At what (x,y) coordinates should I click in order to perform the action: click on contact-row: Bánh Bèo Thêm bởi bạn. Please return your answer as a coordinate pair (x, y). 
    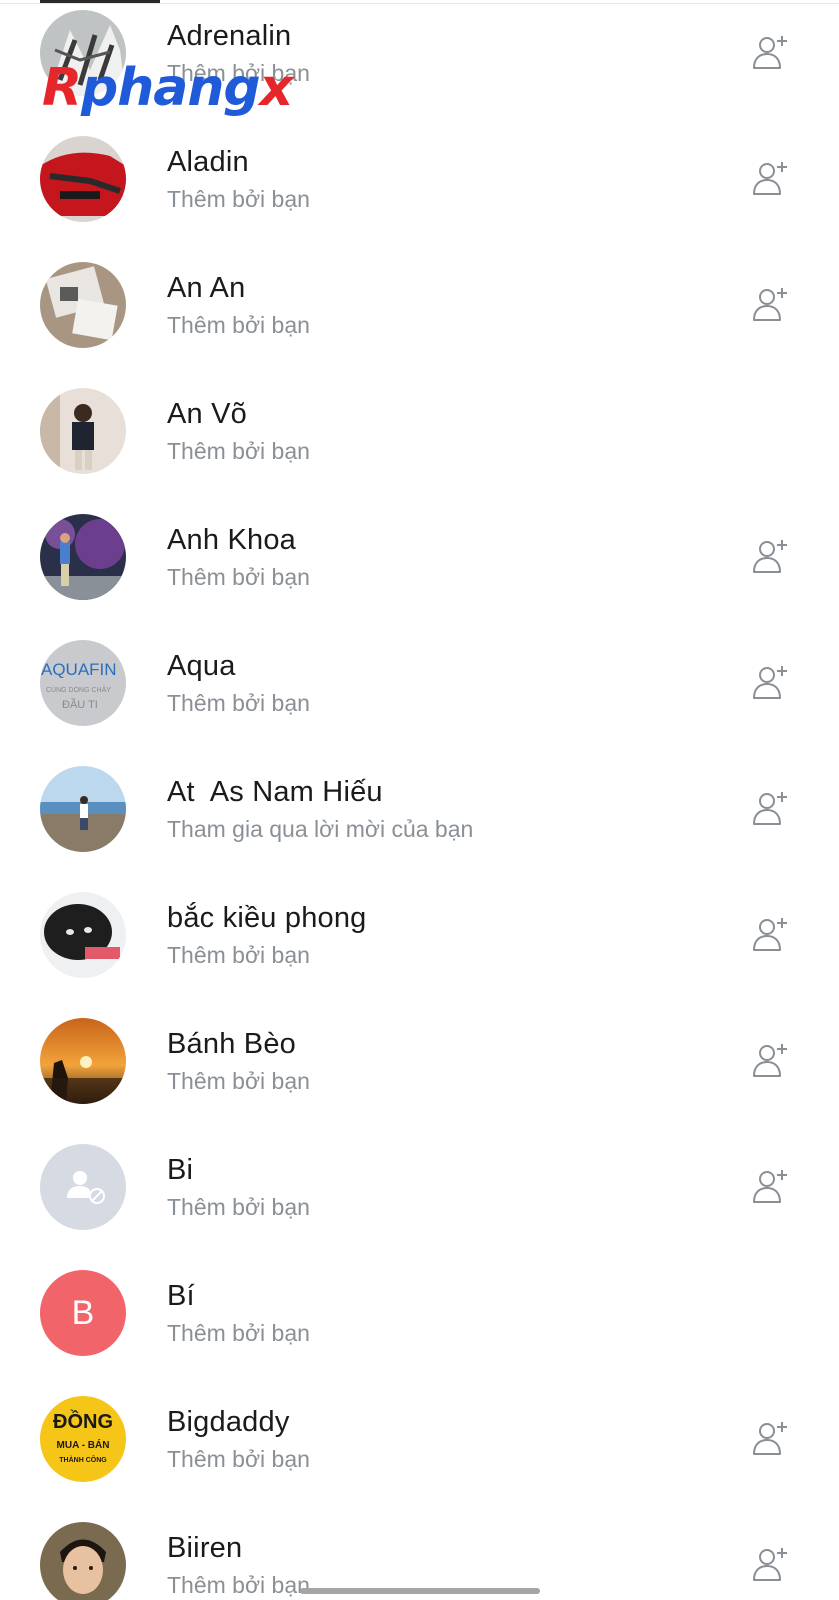
    Looking at the image, I should click on (419, 1081).